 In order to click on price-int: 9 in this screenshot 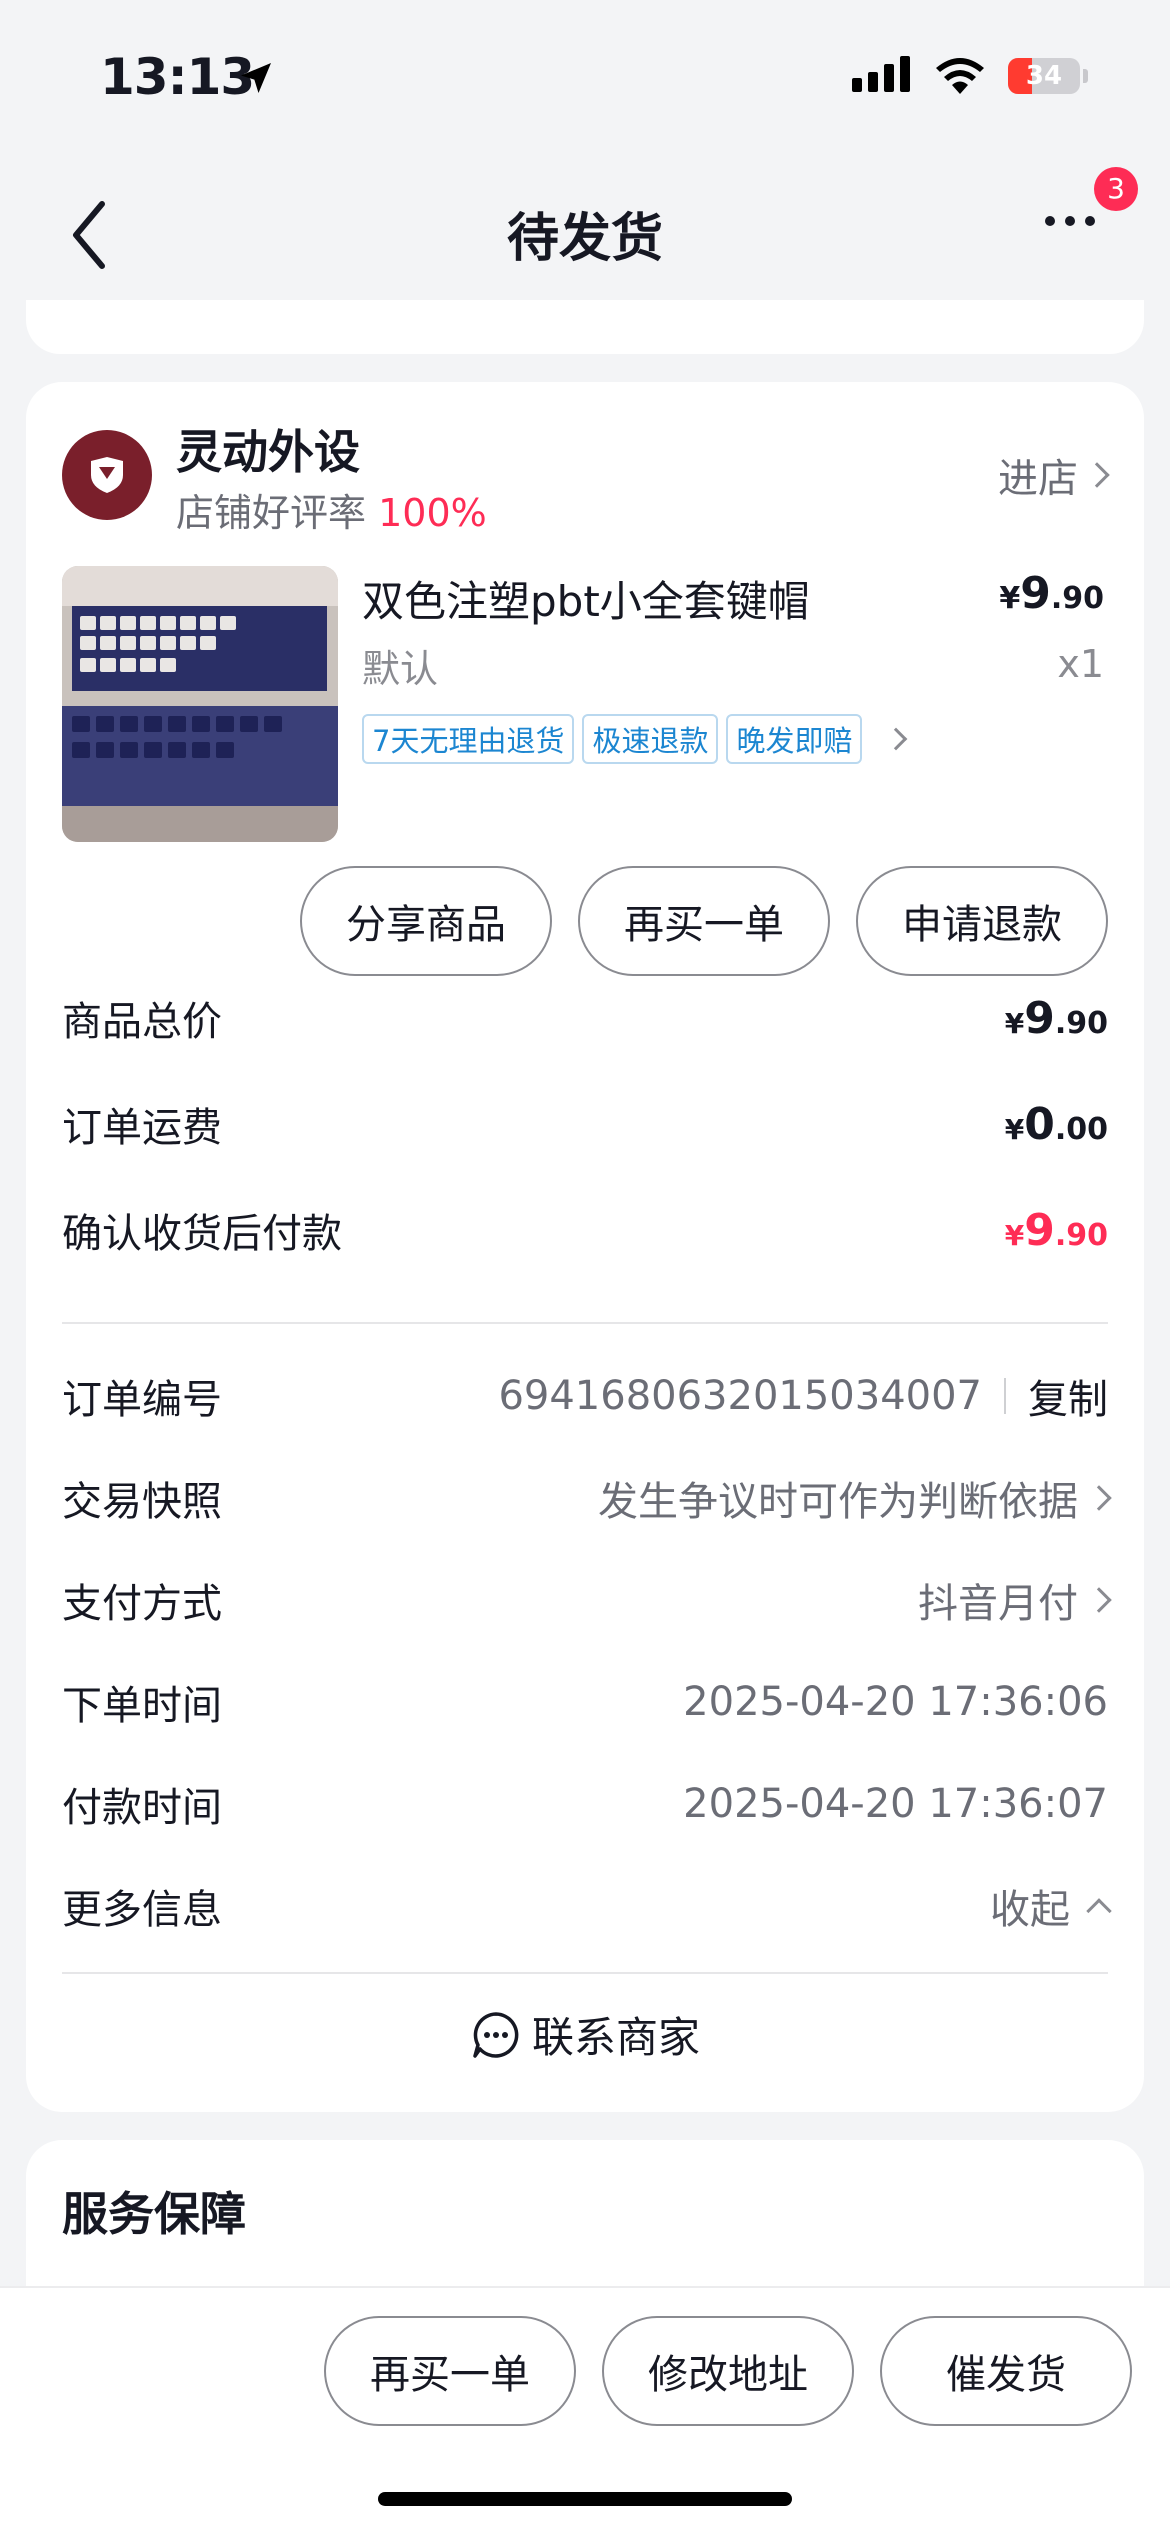, I will do `click(1035, 593)`.